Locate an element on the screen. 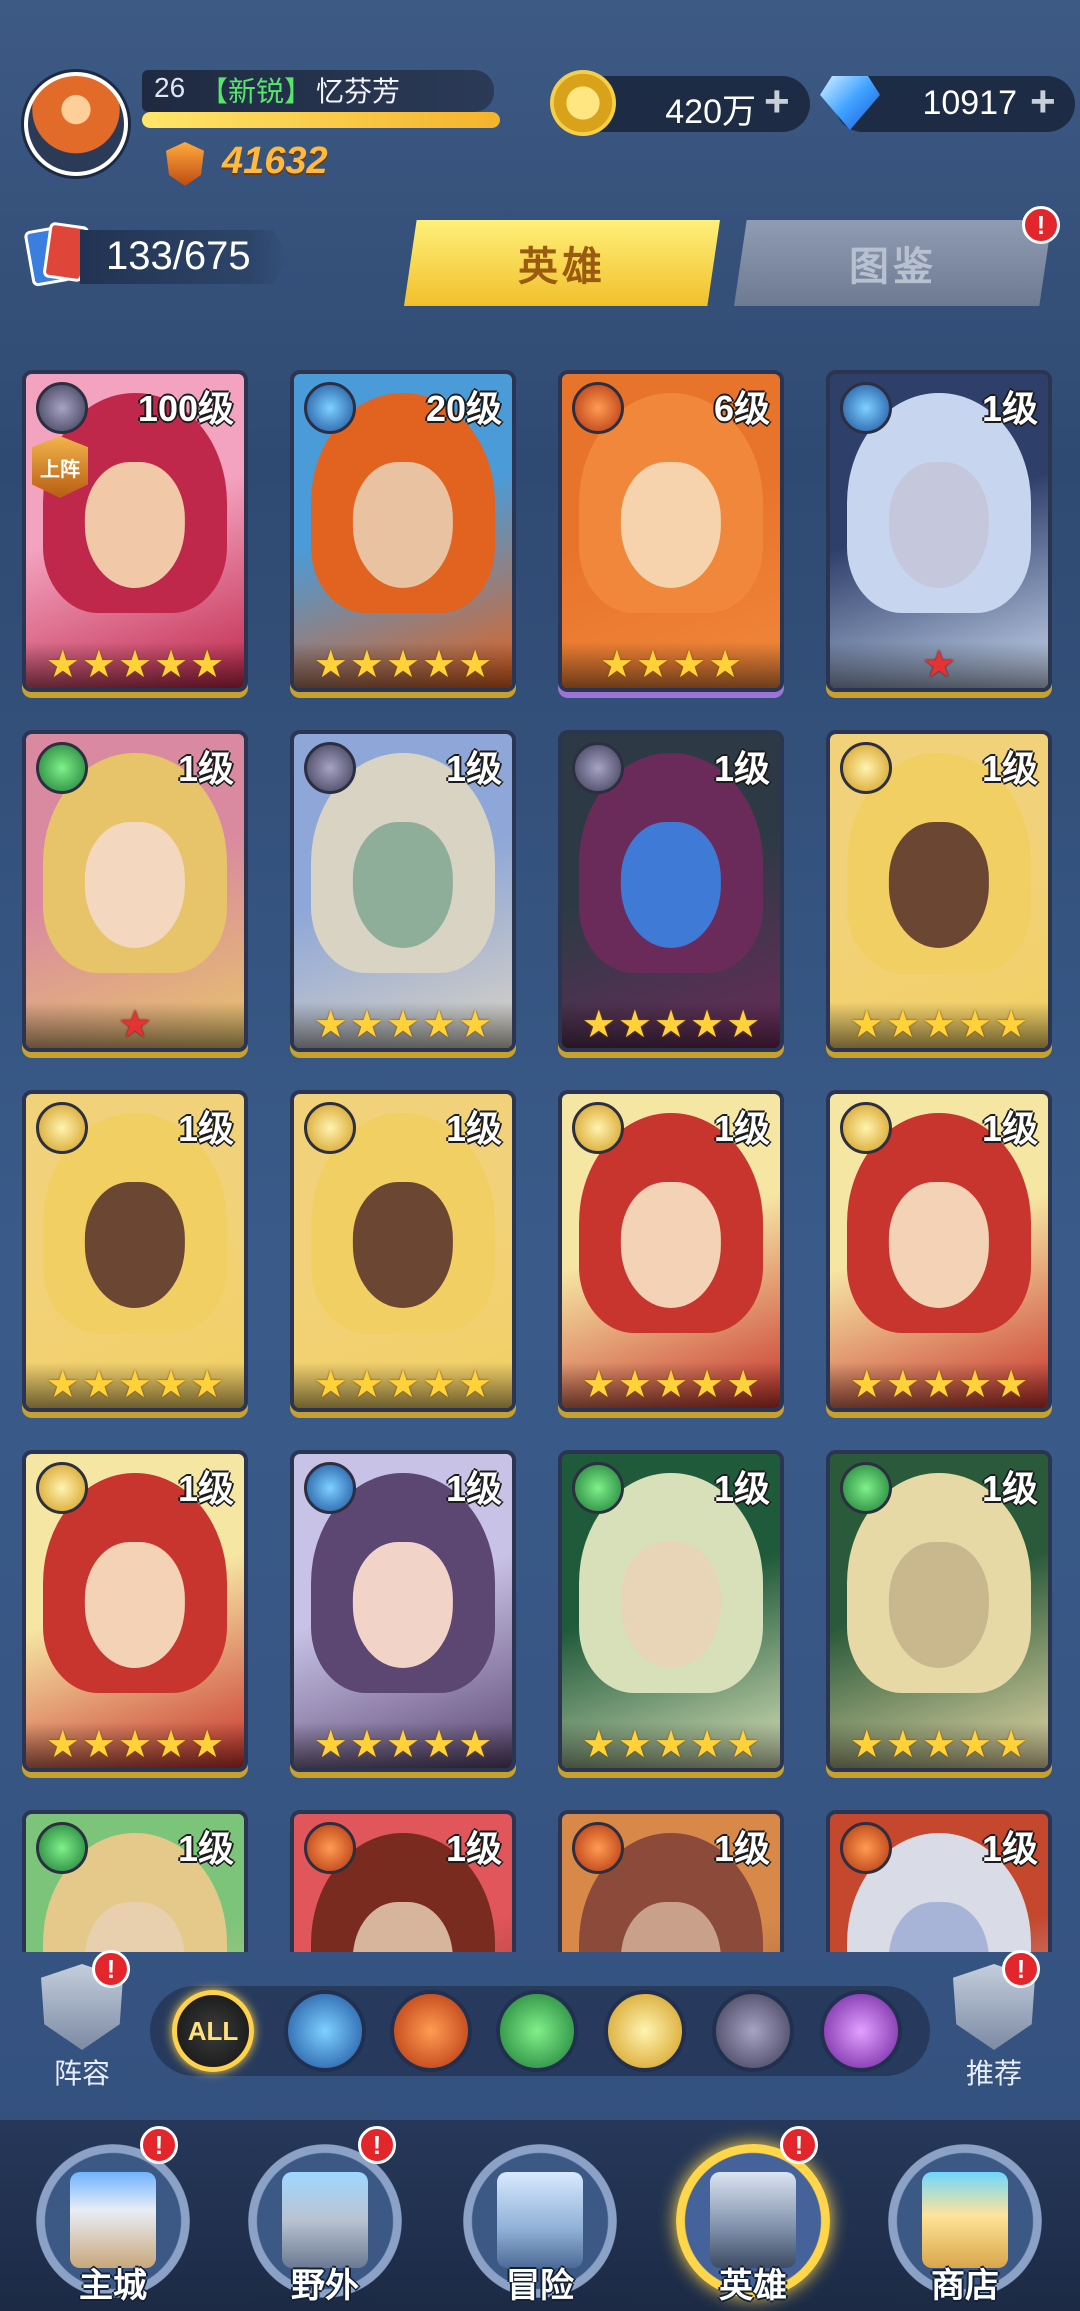 This screenshot has width=1080, height=2311. tab-codex: 图鉴 is located at coordinates (893, 263).